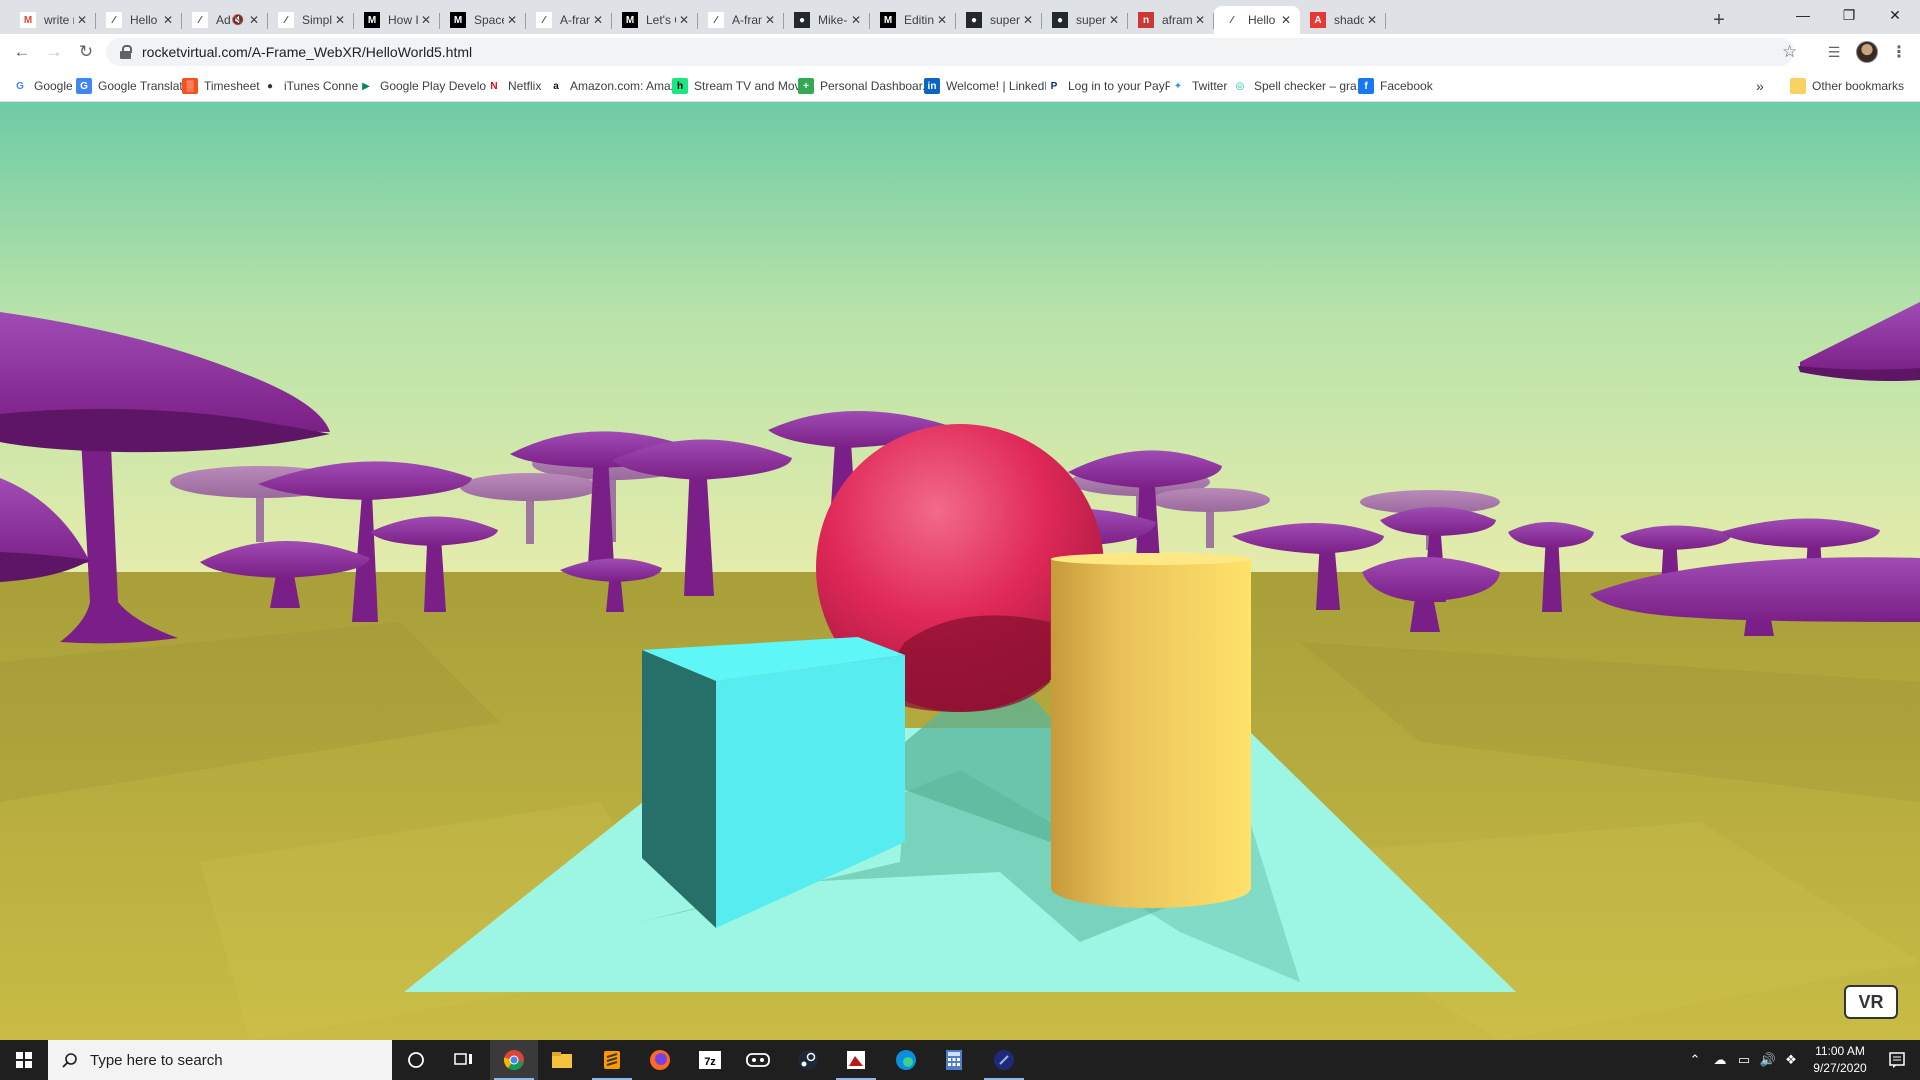 The width and height of the screenshot is (1920, 1080). Describe the element at coordinates (238, 20) in the screenshot. I see `tab-mute-icon: 🔇` at that location.